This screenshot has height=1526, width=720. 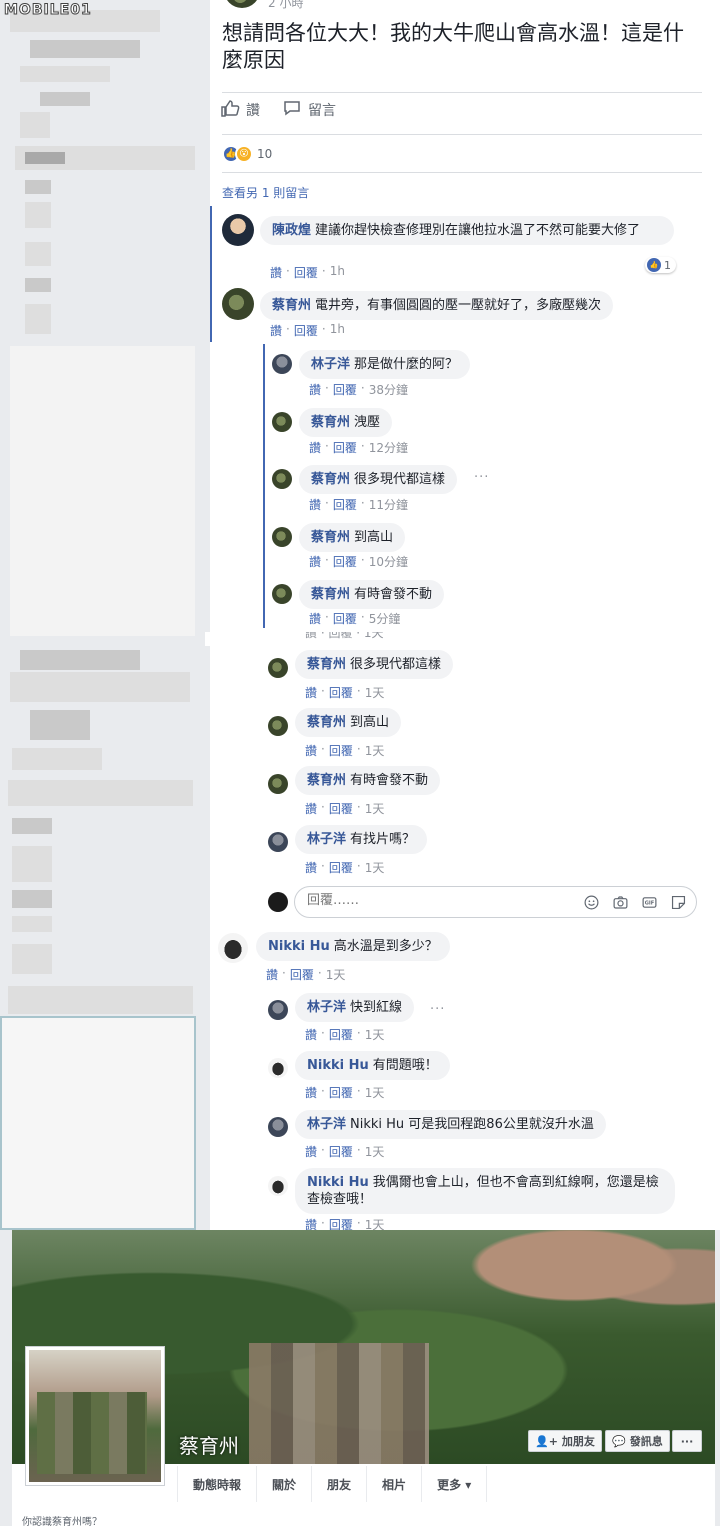 I want to click on comment-text: 洩壓, so click(x=367, y=422).